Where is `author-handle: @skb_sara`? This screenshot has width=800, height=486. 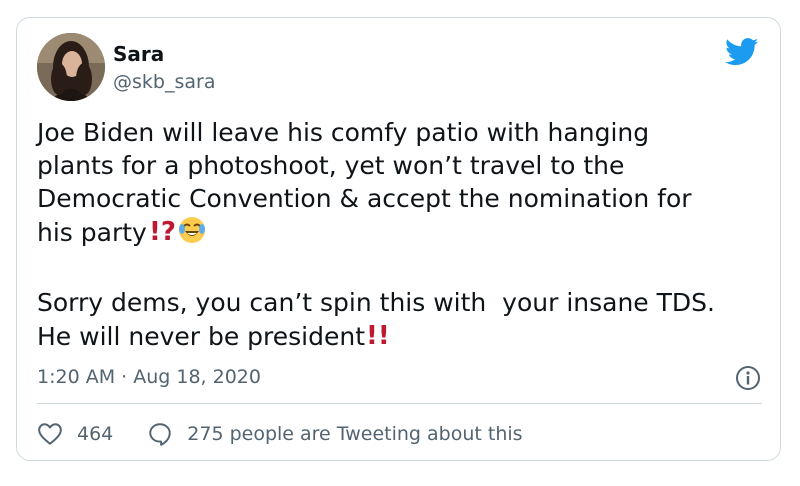 author-handle: @skb_sara is located at coordinates (164, 82).